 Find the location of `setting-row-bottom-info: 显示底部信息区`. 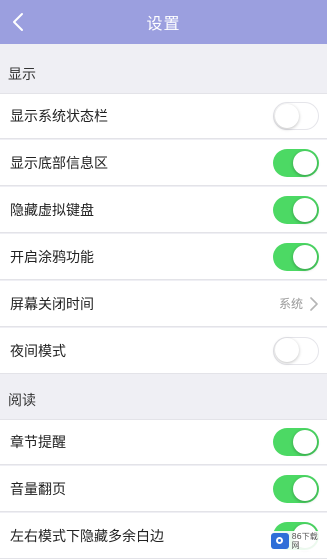

setting-row-bottom-info: 显示底部信息区 is located at coordinates (163, 163).